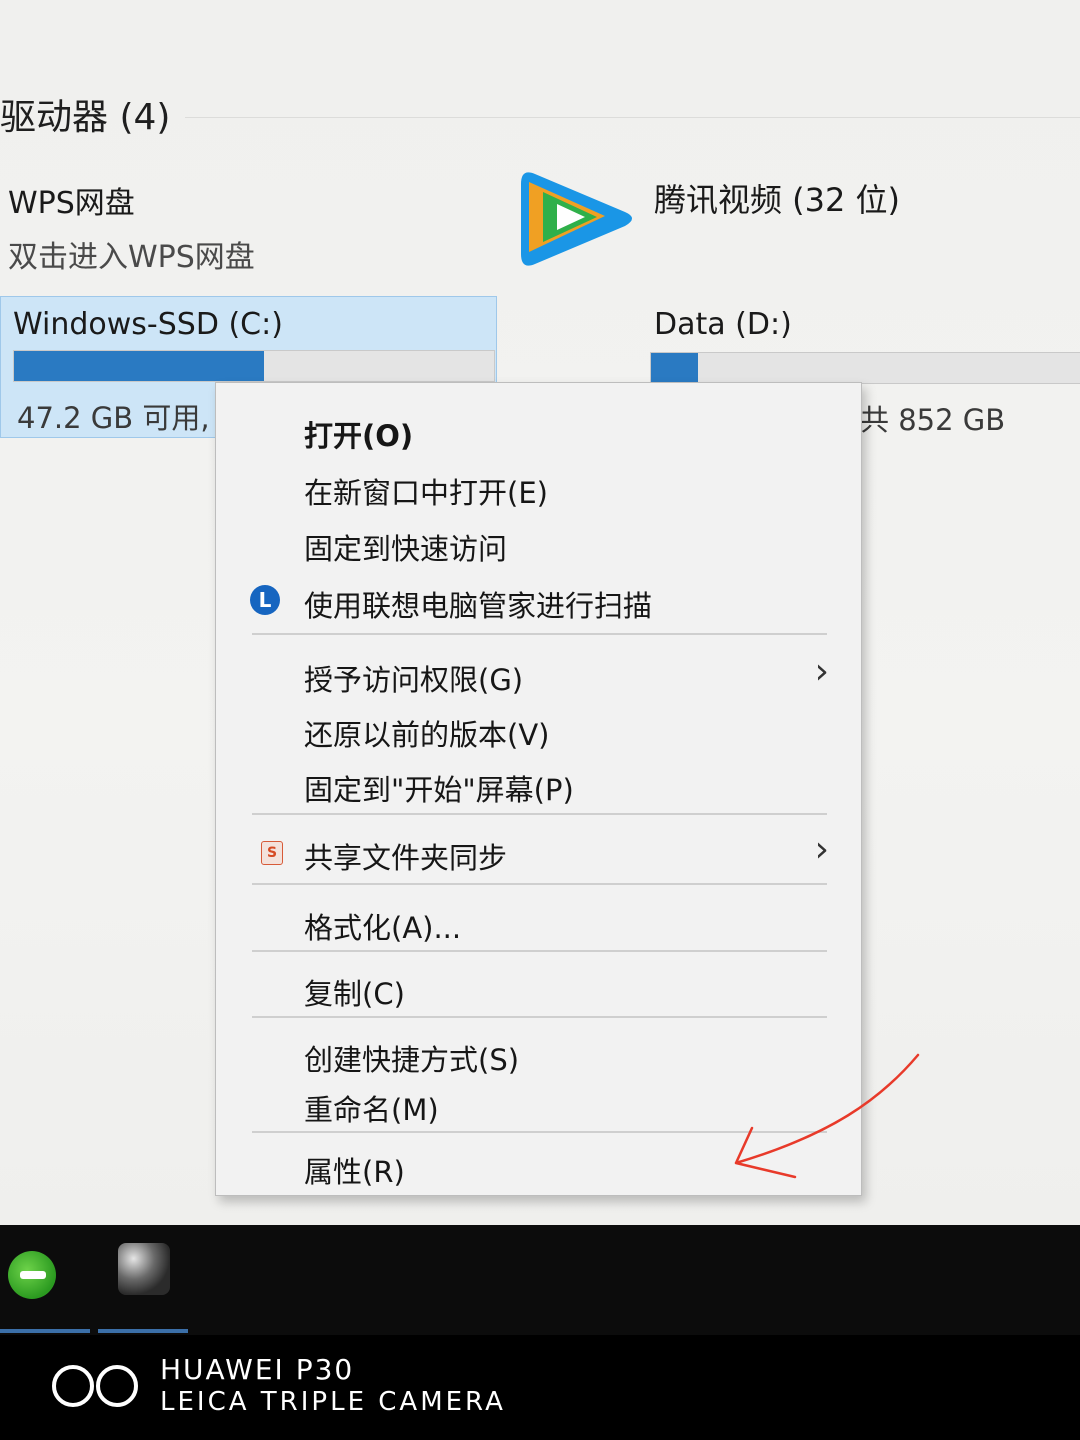  What do you see at coordinates (538, 987) in the screenshot?
I see `menu-item-copy: 复制(C)` at bounding box center [538, 987].